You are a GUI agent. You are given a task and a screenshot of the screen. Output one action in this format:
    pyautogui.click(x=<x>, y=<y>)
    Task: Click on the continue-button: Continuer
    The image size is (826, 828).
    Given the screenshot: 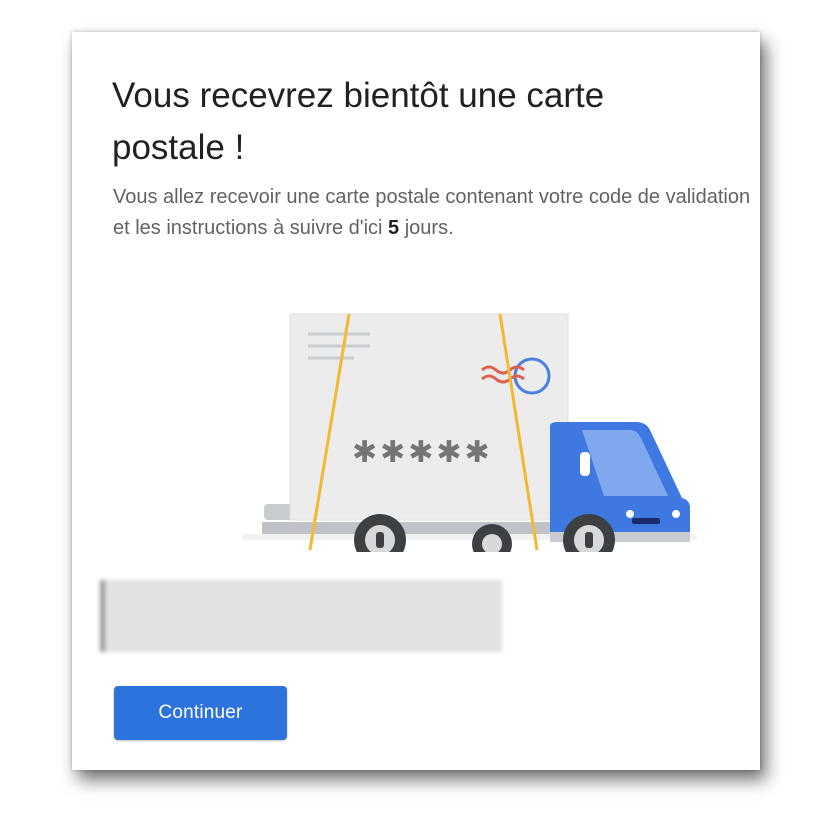 What is the action you would take?
    pyautogui.click(x=200, y=713)
    